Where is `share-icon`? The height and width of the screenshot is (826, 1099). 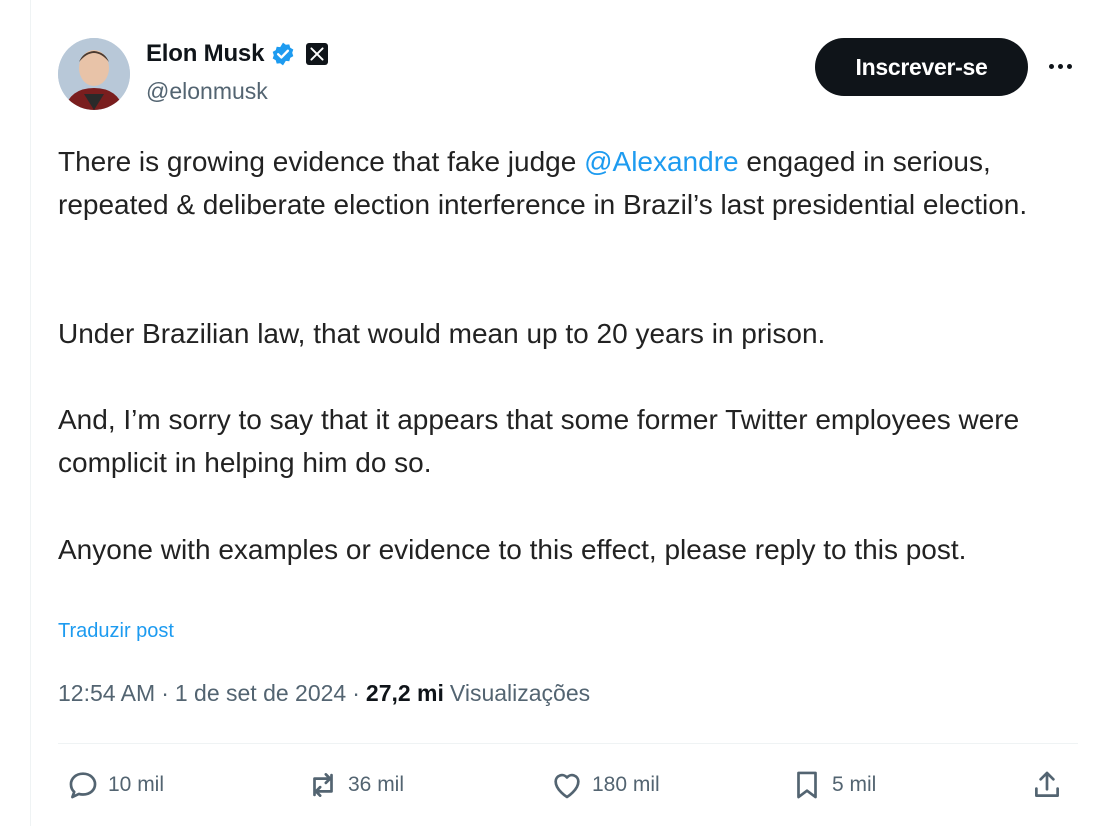
share-icon is located at coordinates (1047, 784).